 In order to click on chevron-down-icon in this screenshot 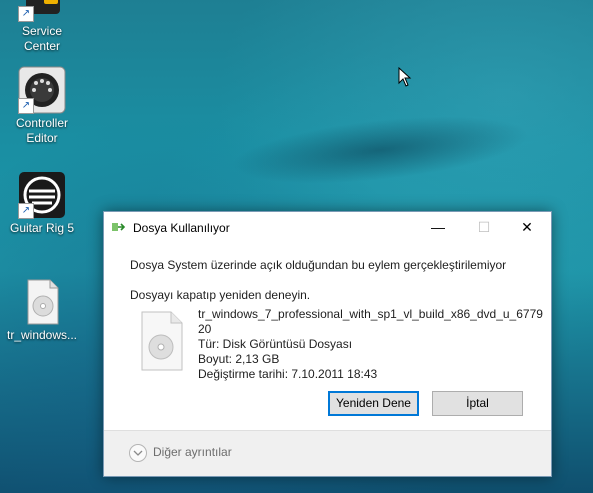, I will do `click(138, 453)`.